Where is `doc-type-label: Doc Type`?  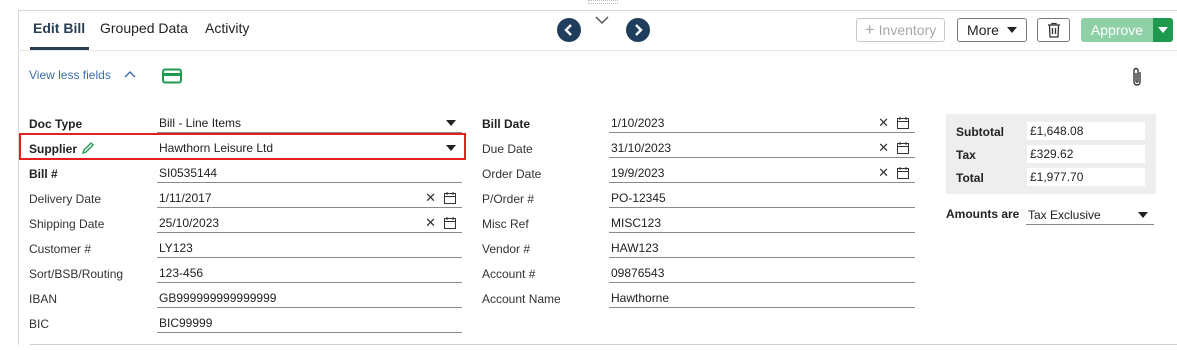
doc-type-label: Doc Type is located at coordinates (56, 124).